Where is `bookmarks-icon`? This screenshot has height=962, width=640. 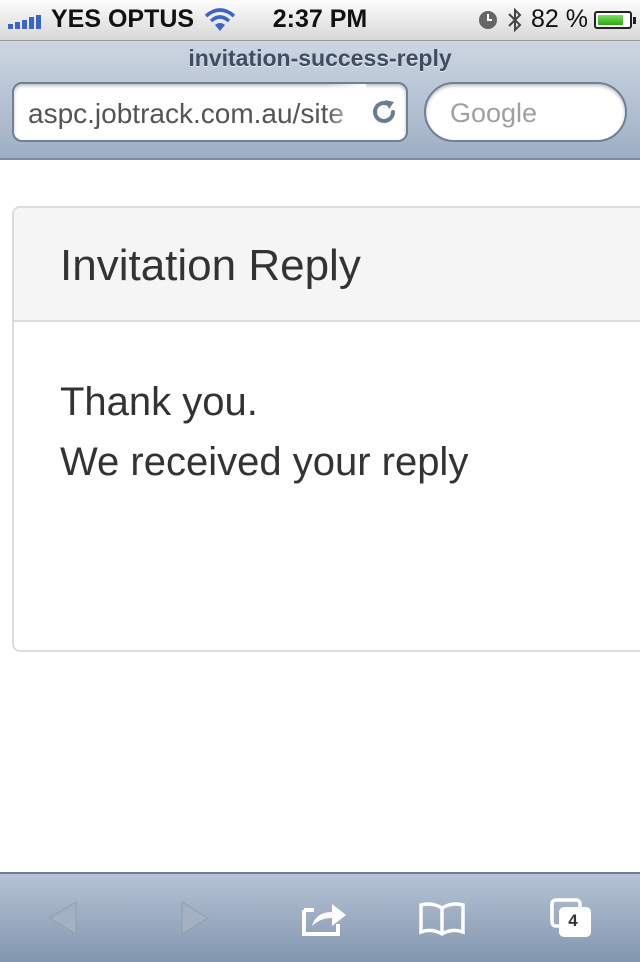 bookmarks-icon is located at coordinates (442, 919).